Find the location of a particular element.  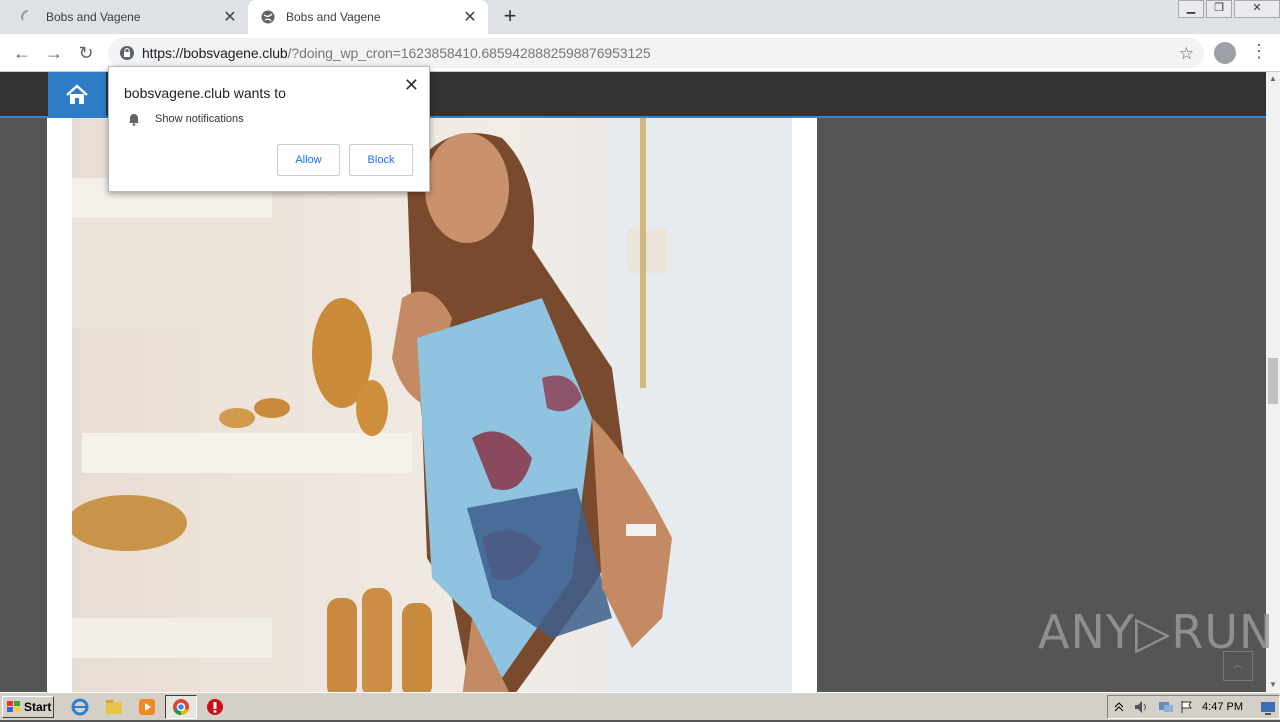

reload-icon: ↻ is located at coordinates (86, 53).